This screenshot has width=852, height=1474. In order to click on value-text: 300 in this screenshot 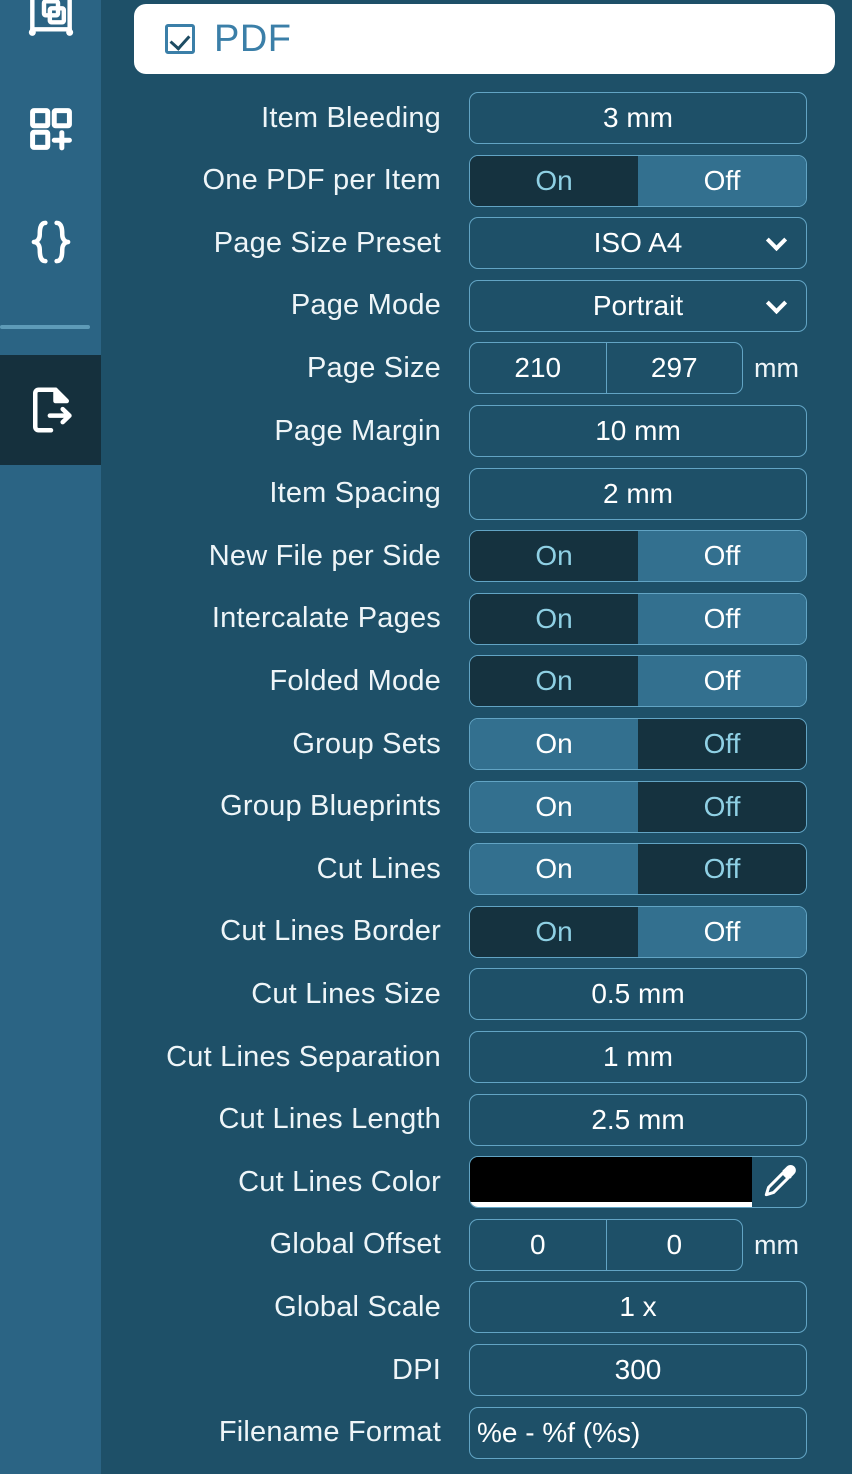, I will do `click(638, 1370)`.